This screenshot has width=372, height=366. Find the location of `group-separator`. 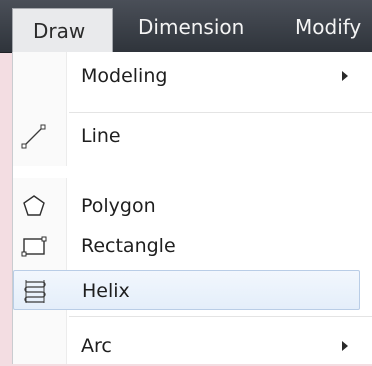

group-separator is located at coordinates (192, 172).